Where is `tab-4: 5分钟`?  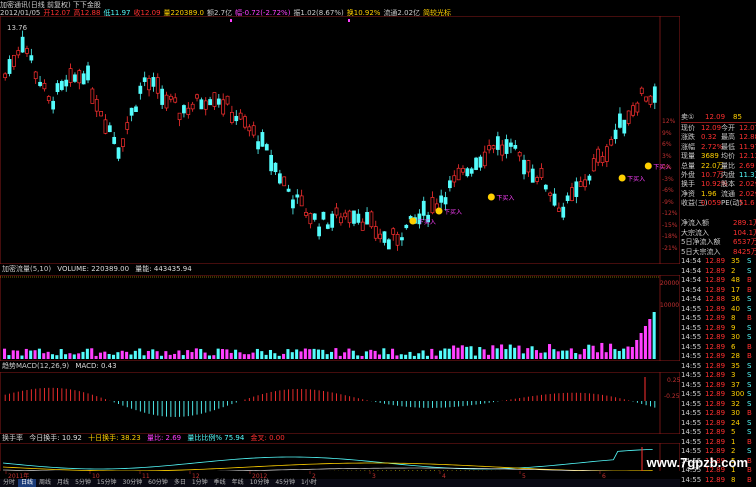 tab-4: 5分钟 is located at coordinates (83, 483).